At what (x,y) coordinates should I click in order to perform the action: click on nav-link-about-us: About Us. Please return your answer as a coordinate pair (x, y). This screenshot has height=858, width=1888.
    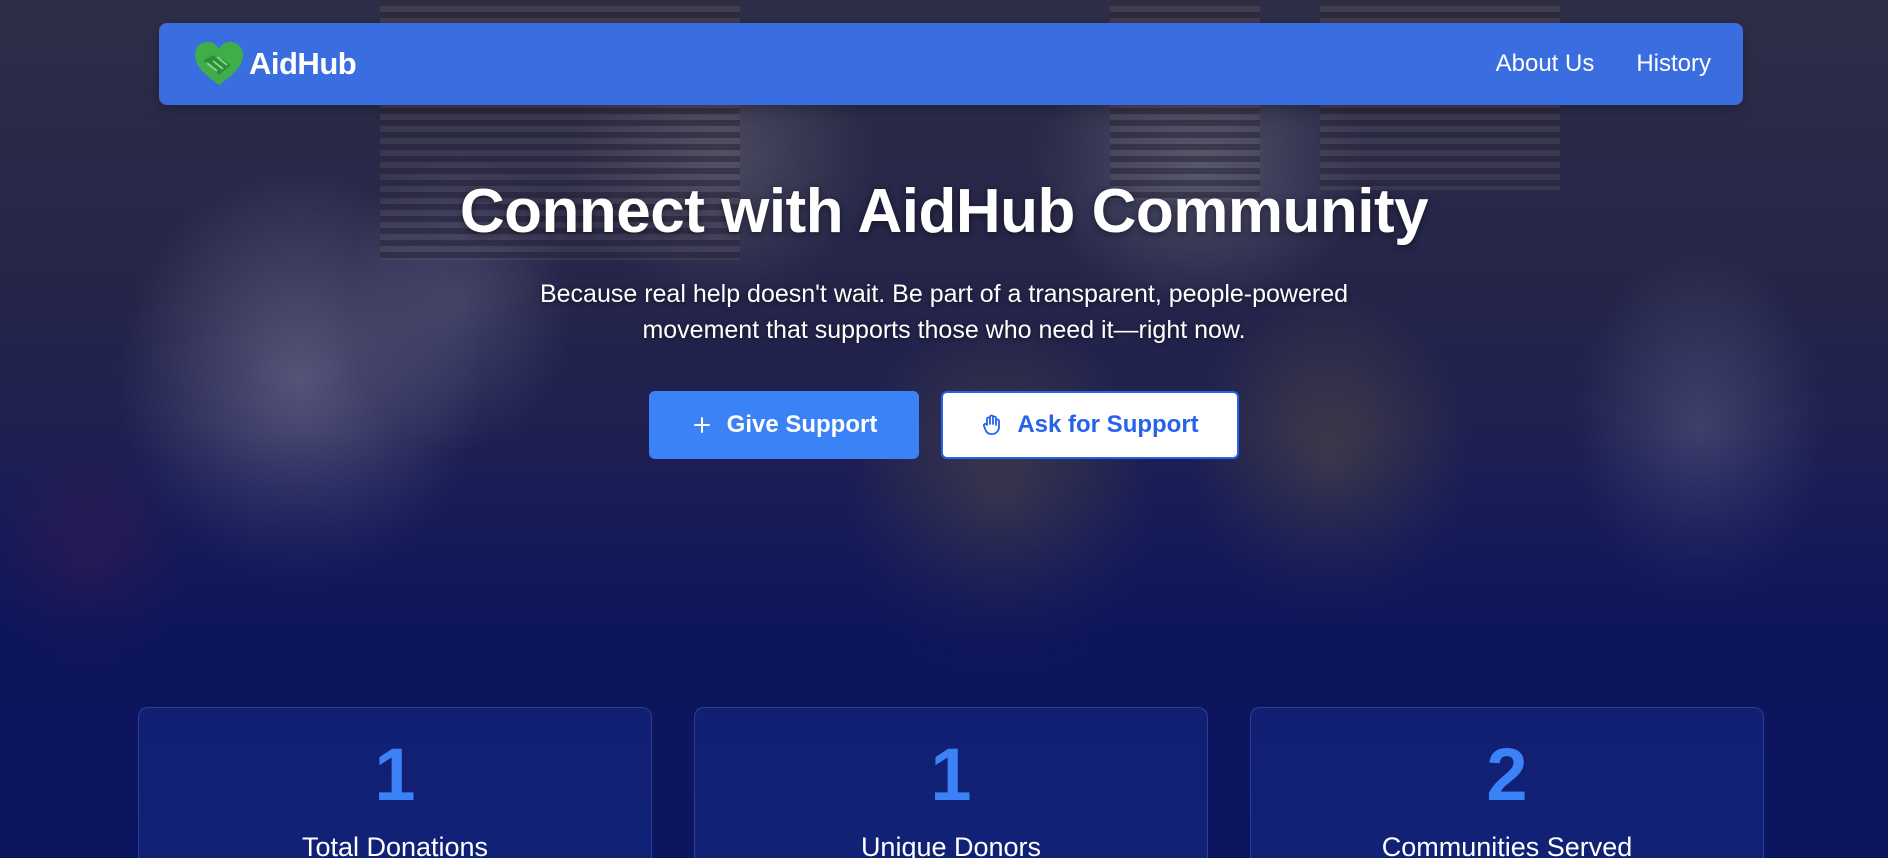
    Looking at the image, I should click on (1545, 64).